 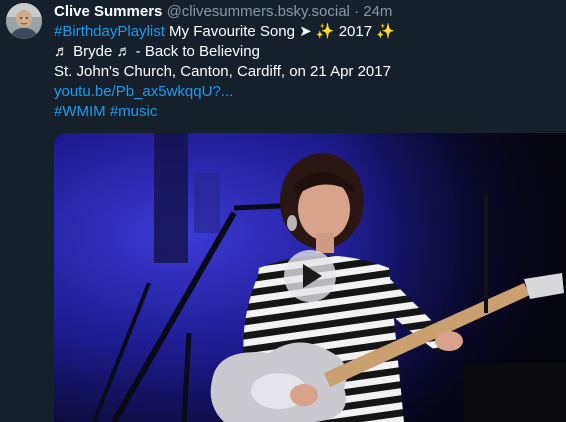 I want to click on avatar, so click(x=24, y=21).